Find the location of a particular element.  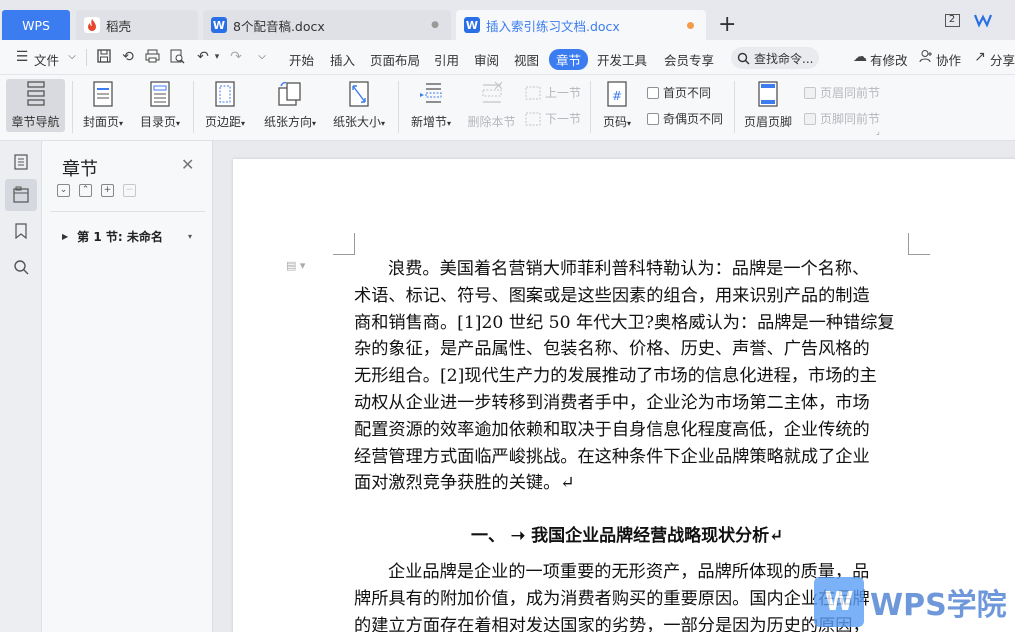

outline-icon is located at coordinates (21, 162).